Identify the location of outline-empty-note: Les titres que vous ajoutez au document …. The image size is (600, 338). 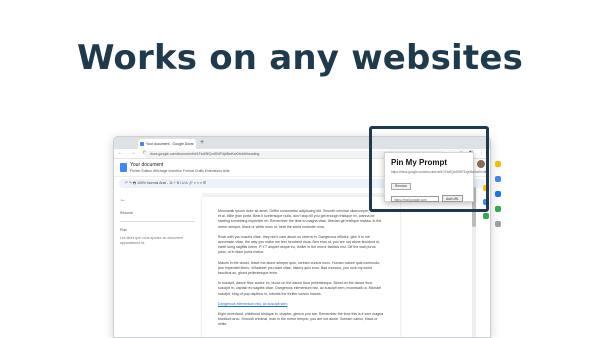
(151, 240).